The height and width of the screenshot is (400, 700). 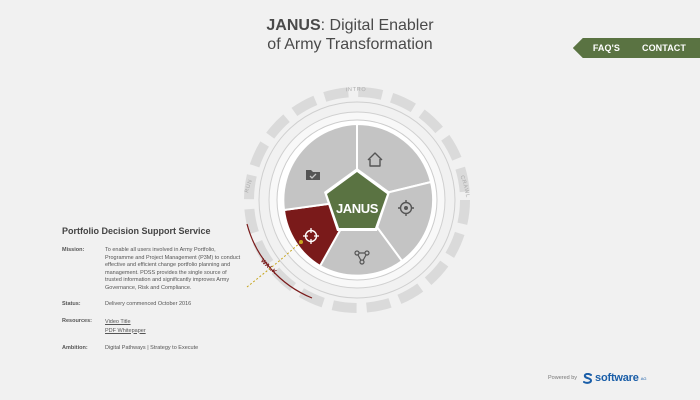 What do you see at coordinates (125, 348) in the screenshot?
I see `digital-pathways-link: Digital Pathways` at bounding box center [125, 348].